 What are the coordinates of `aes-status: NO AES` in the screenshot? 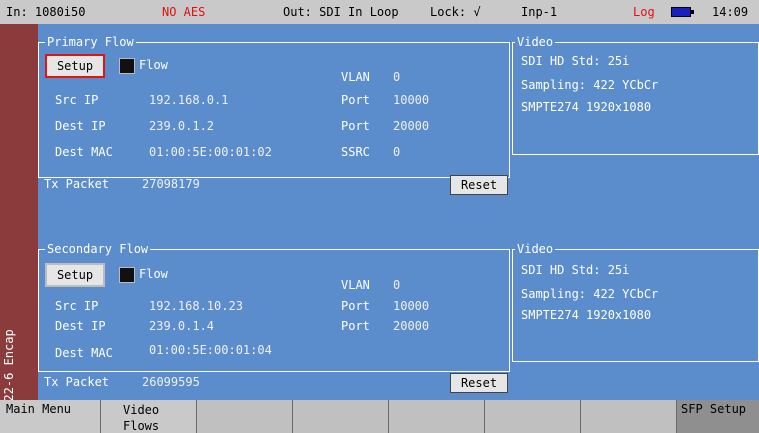 It's located at (184, 12).